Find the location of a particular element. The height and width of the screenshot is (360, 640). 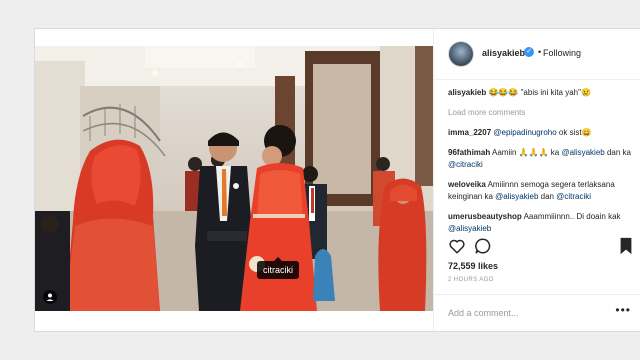

comment-text: dan is located at coordinates (547, 196).